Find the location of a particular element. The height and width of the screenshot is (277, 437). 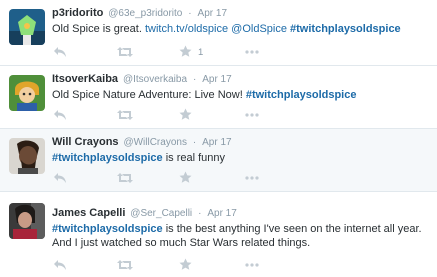

tweet-fullname: James Capelli is located at coordinates (88, 213).